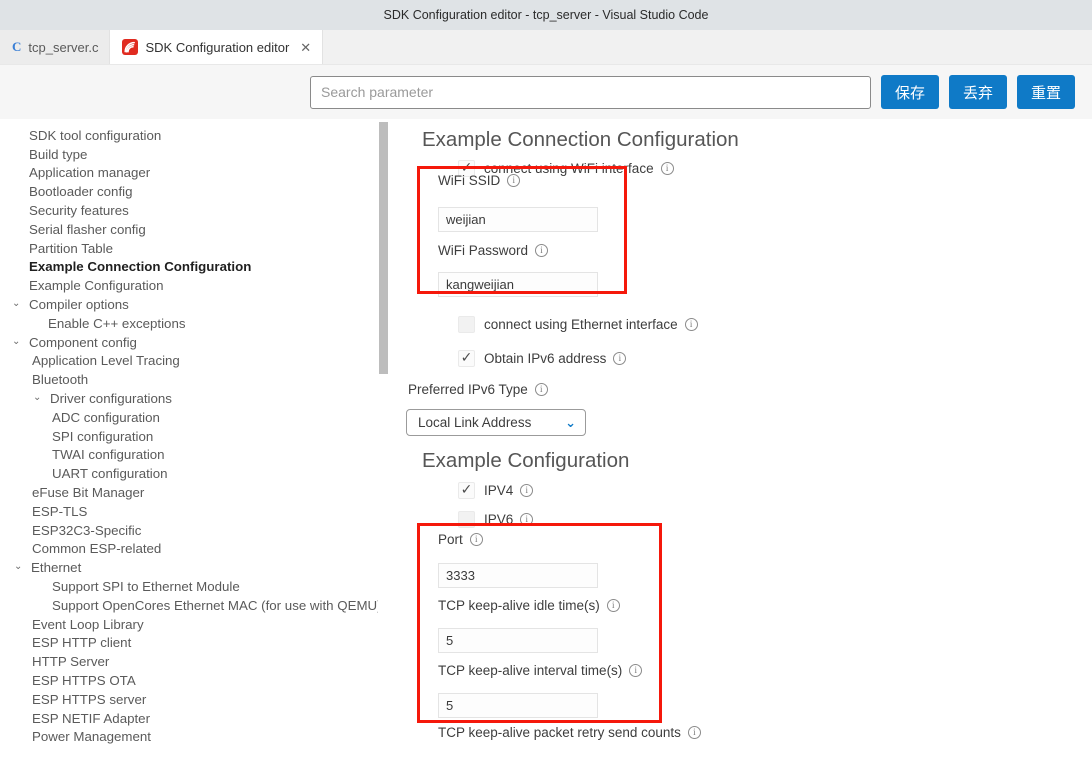  What do you see at coordinates (189, 191) in the screenshot?
I see `sidebar-item-bootloader-config: ⌄ Bootloader config` at bounding box center [189, 191].